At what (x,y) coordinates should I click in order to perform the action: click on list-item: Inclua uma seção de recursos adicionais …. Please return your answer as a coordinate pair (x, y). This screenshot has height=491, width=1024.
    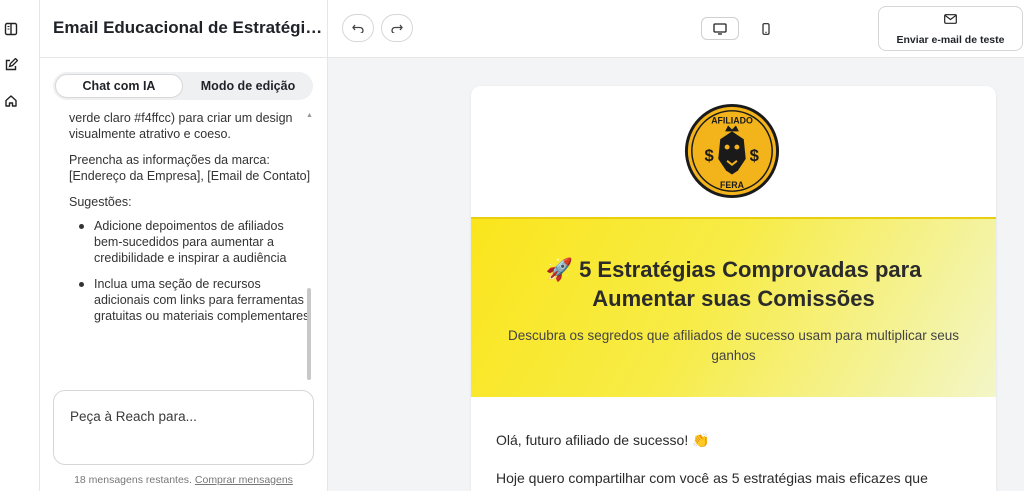
    Looking at the image, I should click on (191, 300).